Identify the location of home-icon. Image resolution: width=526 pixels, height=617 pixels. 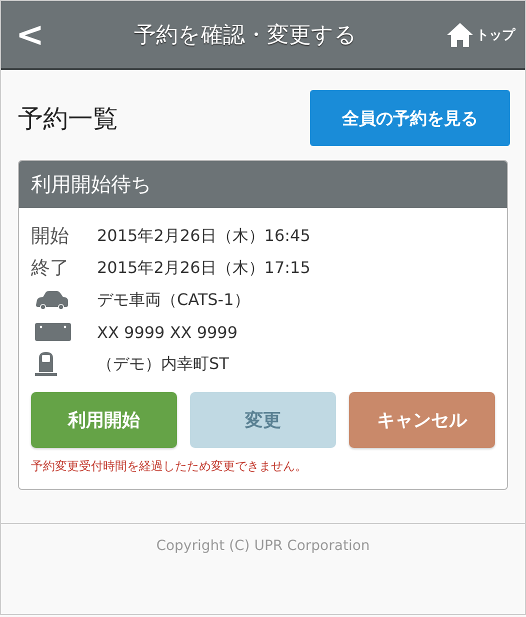
(460, 35).